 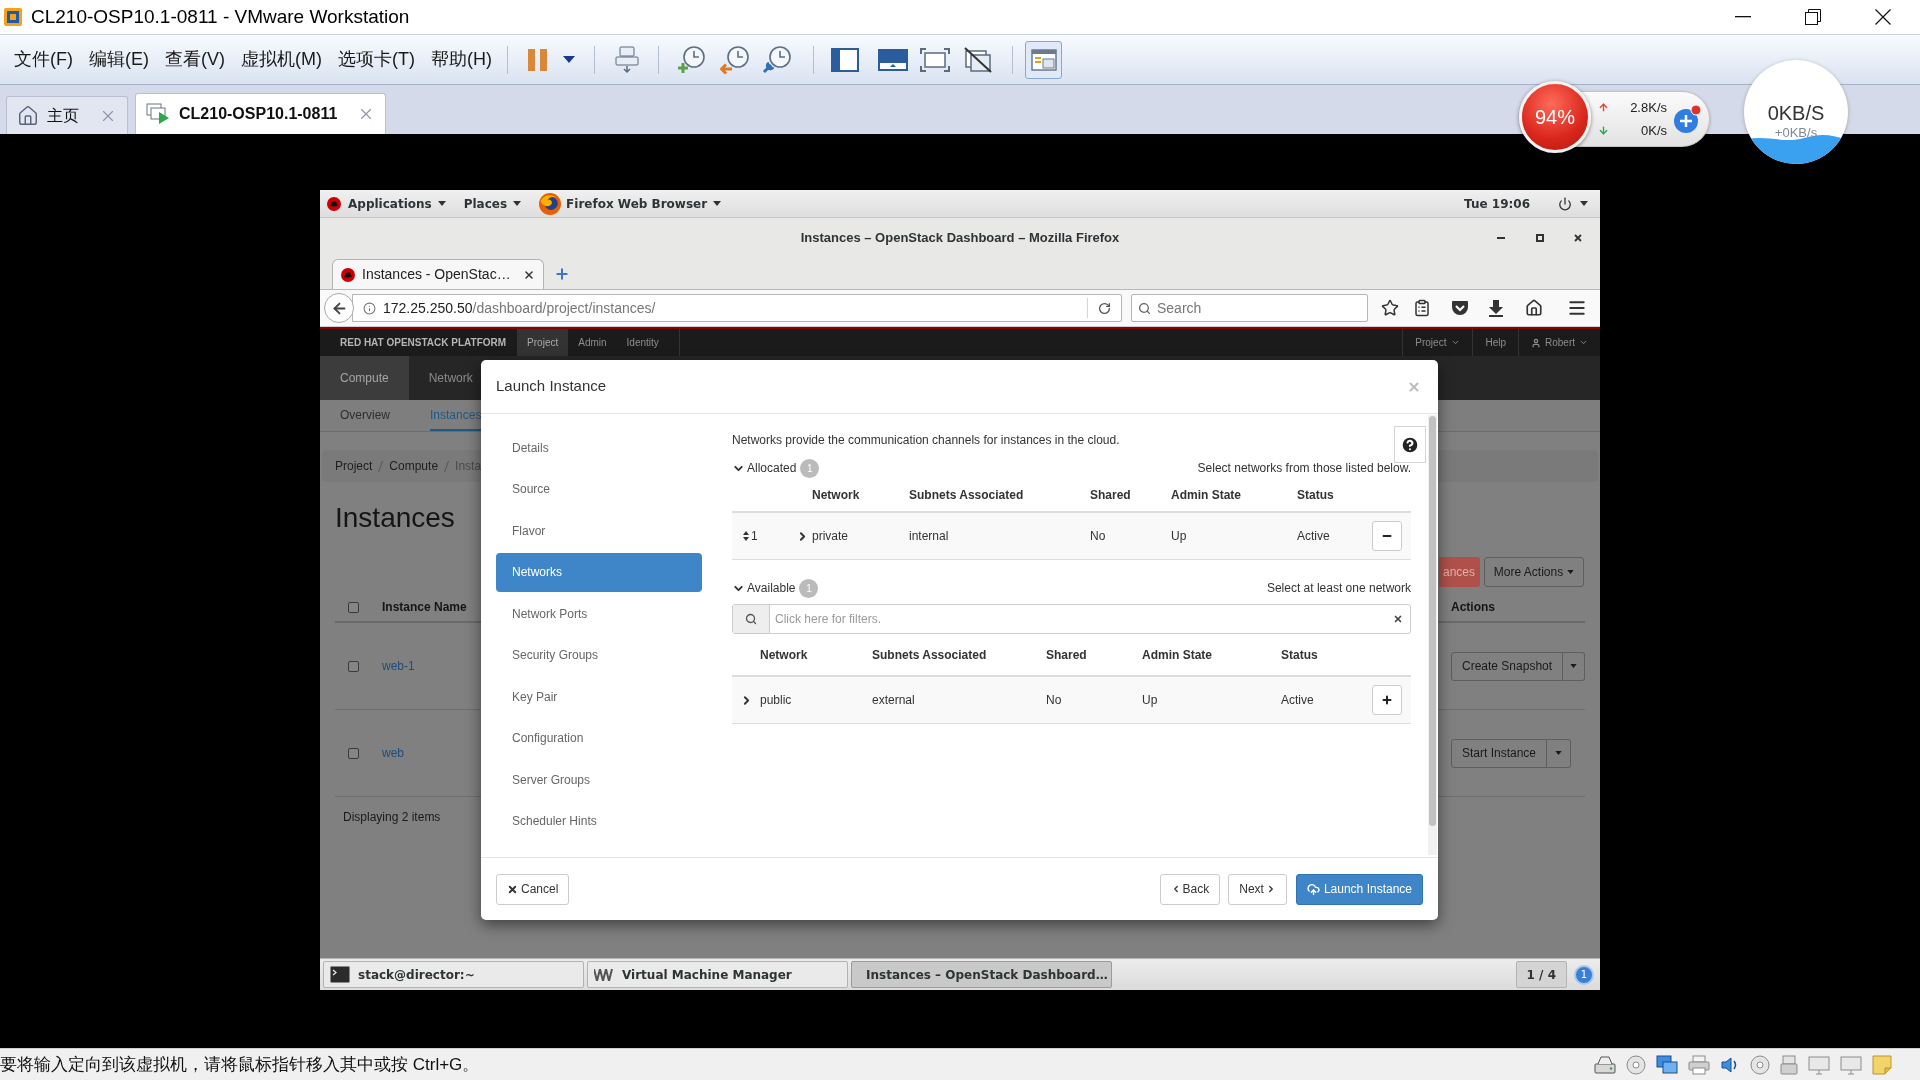 What do you see at coordinates (960, 238) in the screenshot?
I see `browser-window-title: Instances – OpenStack Dashboard – Mozilla Firefox` at bounding box center [960, 238].